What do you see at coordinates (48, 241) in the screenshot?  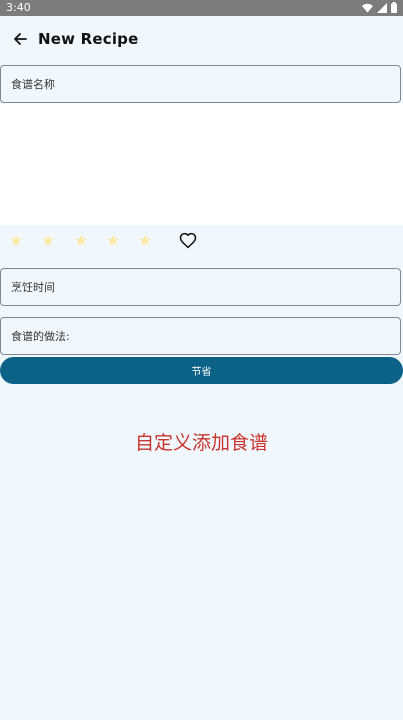 I see `rating-star-2: ★` at bounding box center [48, 241].